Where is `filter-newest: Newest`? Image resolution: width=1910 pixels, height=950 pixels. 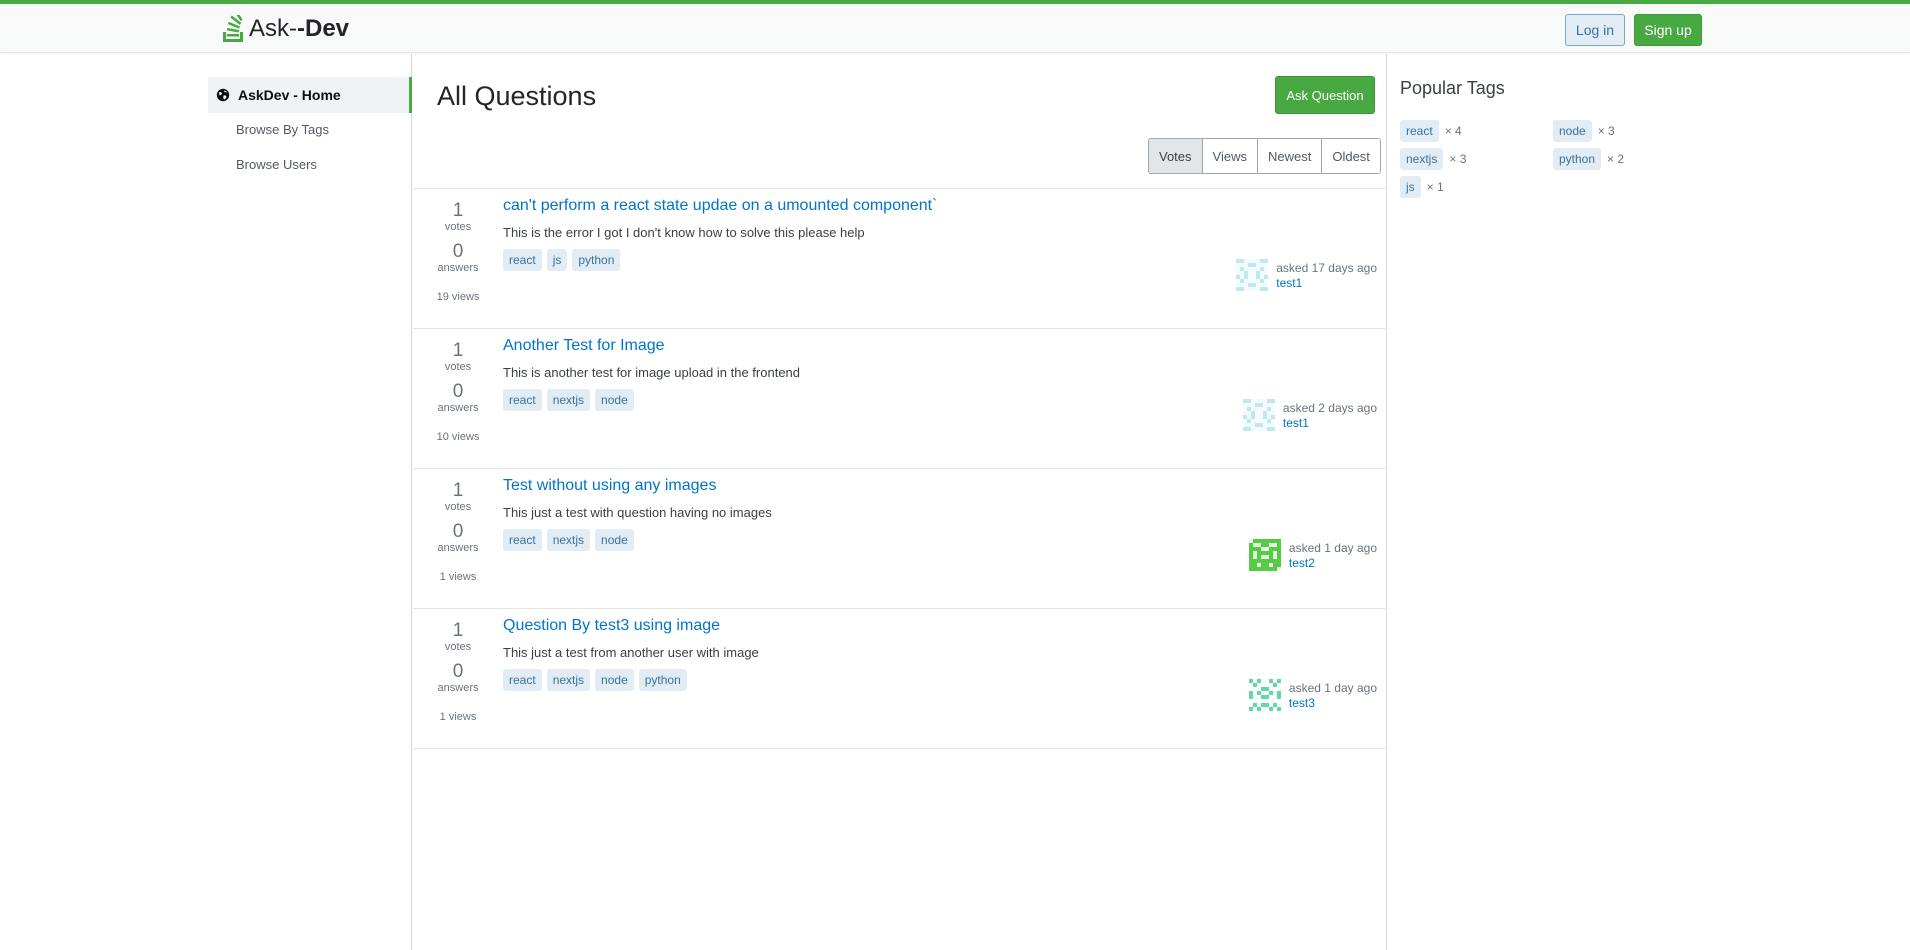
filter-newest: Newest is located at coordinates (1290, 156).